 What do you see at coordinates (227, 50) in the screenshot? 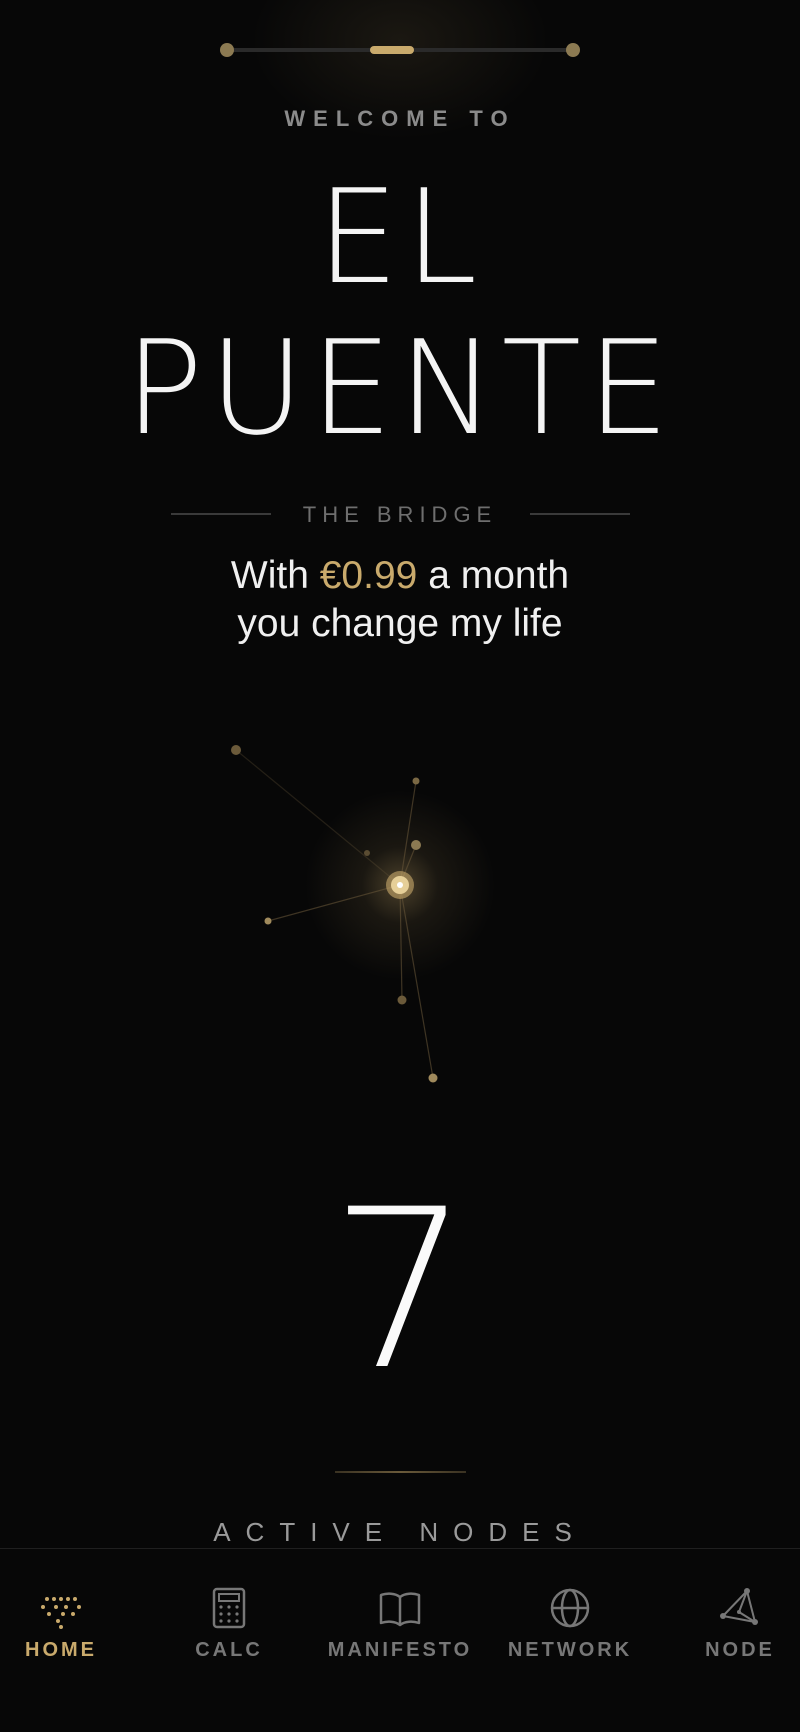
I see `progress-dot-start` at bounding box center [227, 50].